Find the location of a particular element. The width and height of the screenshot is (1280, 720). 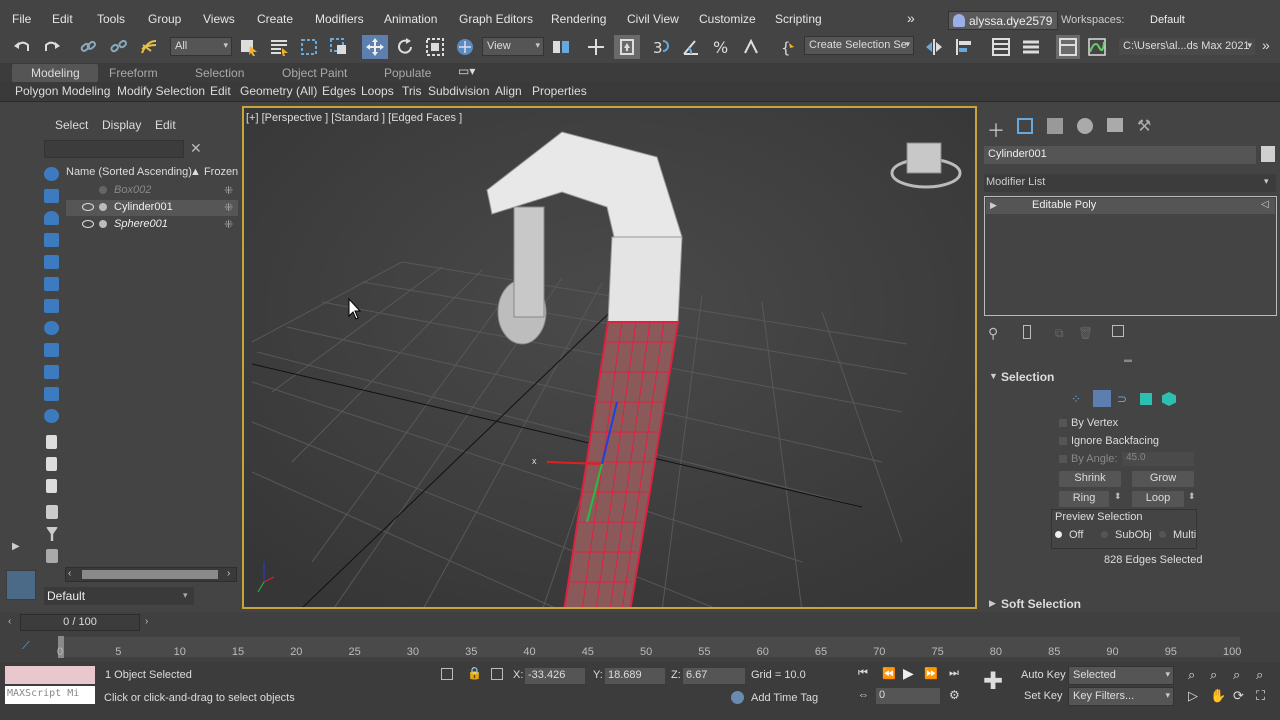

modify-tab-icon is located at coordinates (1025, 126).